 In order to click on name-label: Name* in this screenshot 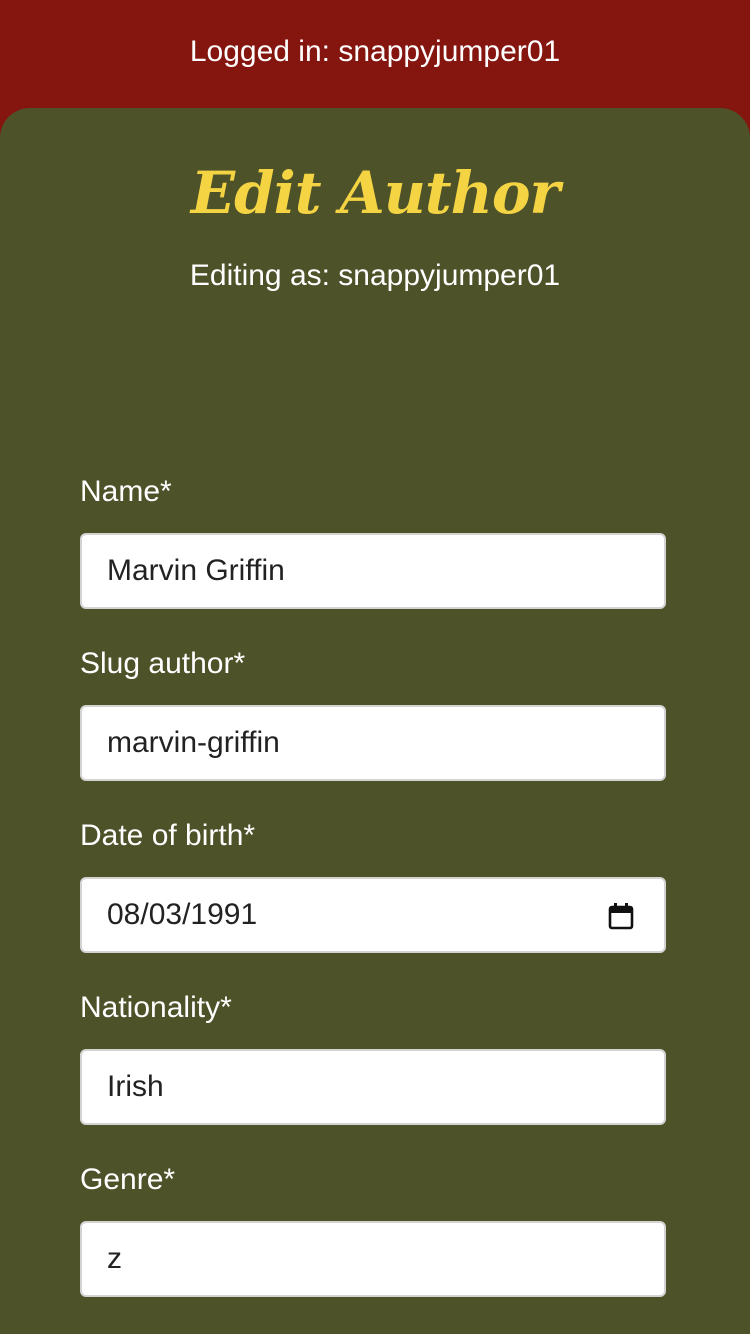, I will do `click(126, 491)`.